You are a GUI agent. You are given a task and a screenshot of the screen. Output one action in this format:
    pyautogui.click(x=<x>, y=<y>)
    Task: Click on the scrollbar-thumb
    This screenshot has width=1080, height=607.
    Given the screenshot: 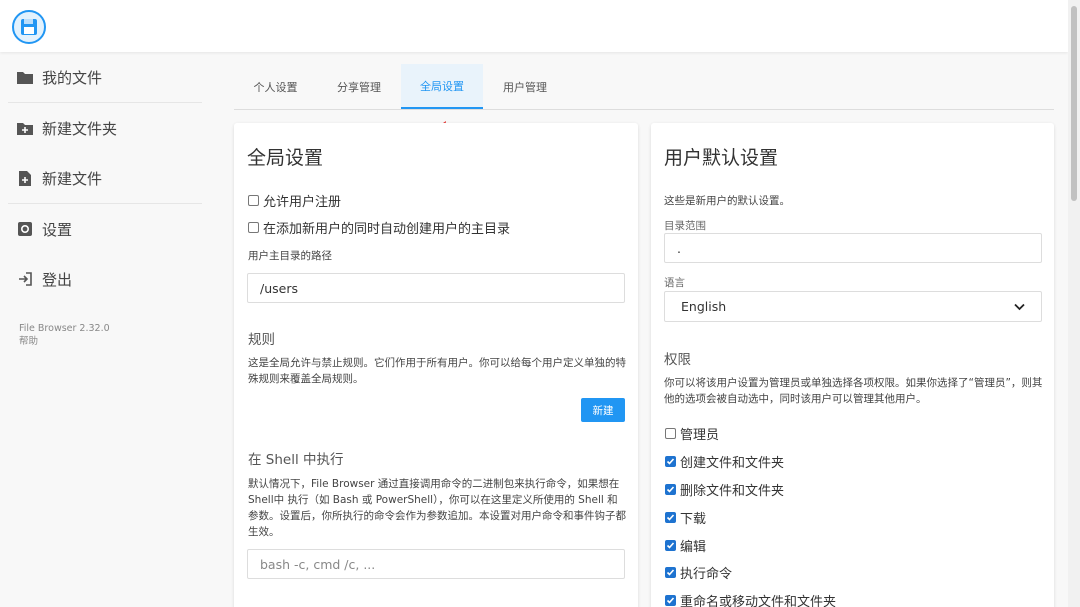 What is the action you would take?
    pyautogui.click(x=1074, y=103)
    